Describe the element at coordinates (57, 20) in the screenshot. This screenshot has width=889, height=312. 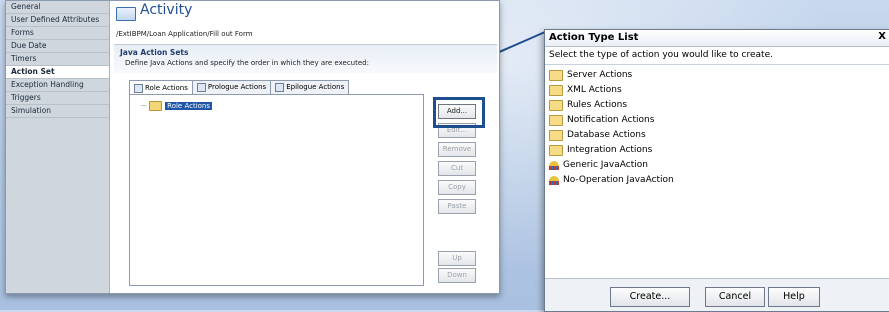
I see `nav-item-user-defined-attributes: User Defined Attributes` at that location.